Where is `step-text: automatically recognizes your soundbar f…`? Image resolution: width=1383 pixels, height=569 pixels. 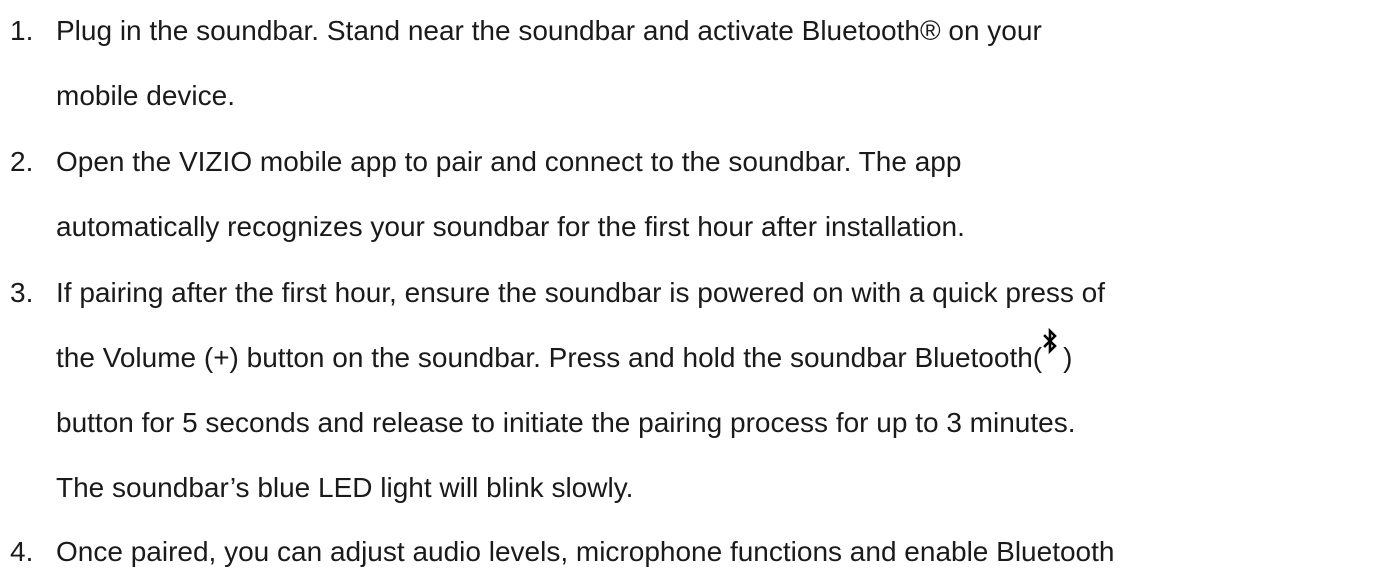 step-text: automatically recognizes your soundbar f… is located at coordinates (510, 226).